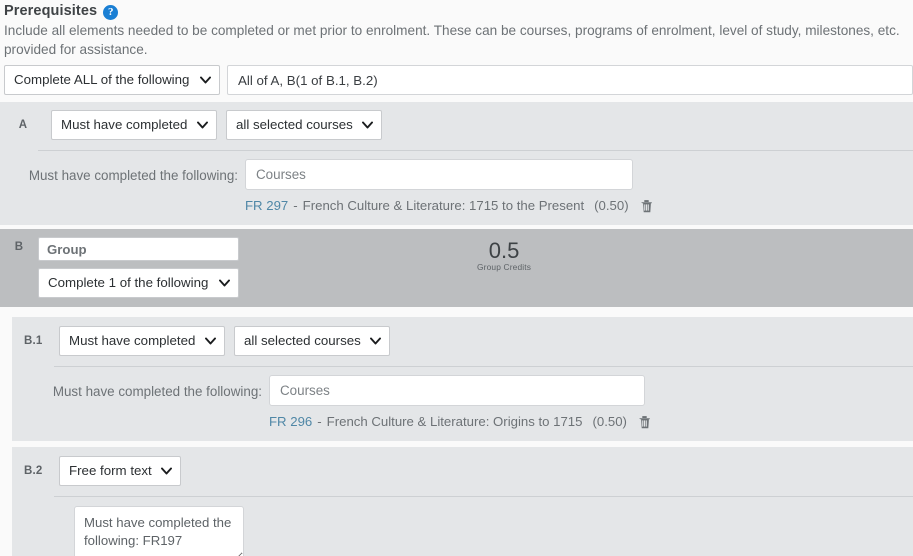 The height and width of the screenshot is (556, 913). Describe the element at coordinates (157, 391) in the screenshot. I see `b1-course-label: Must have completed the following:` at that location.